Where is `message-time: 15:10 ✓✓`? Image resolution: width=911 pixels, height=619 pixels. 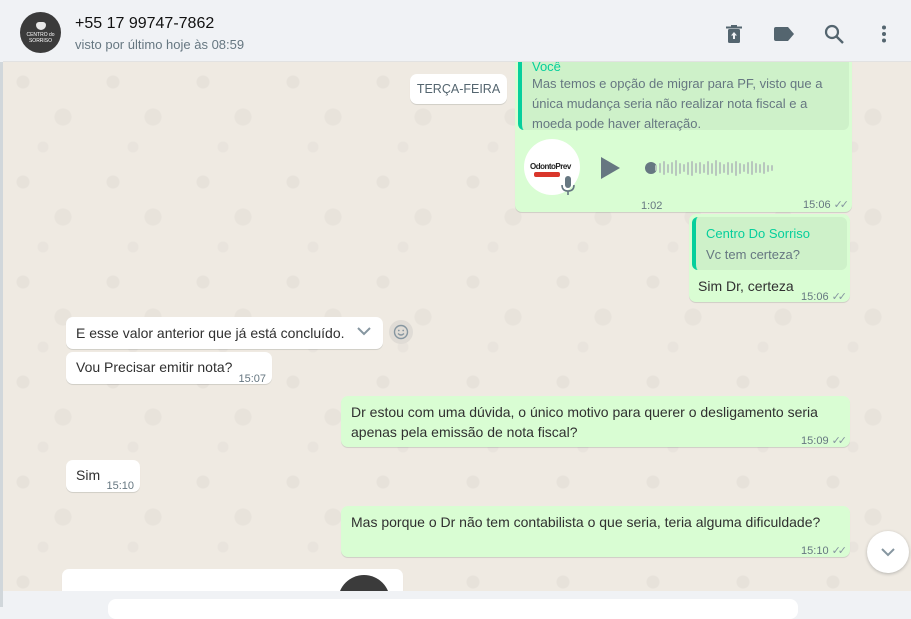 message-time: 15:10 ✓✓ is located at coordinates (824, 551).